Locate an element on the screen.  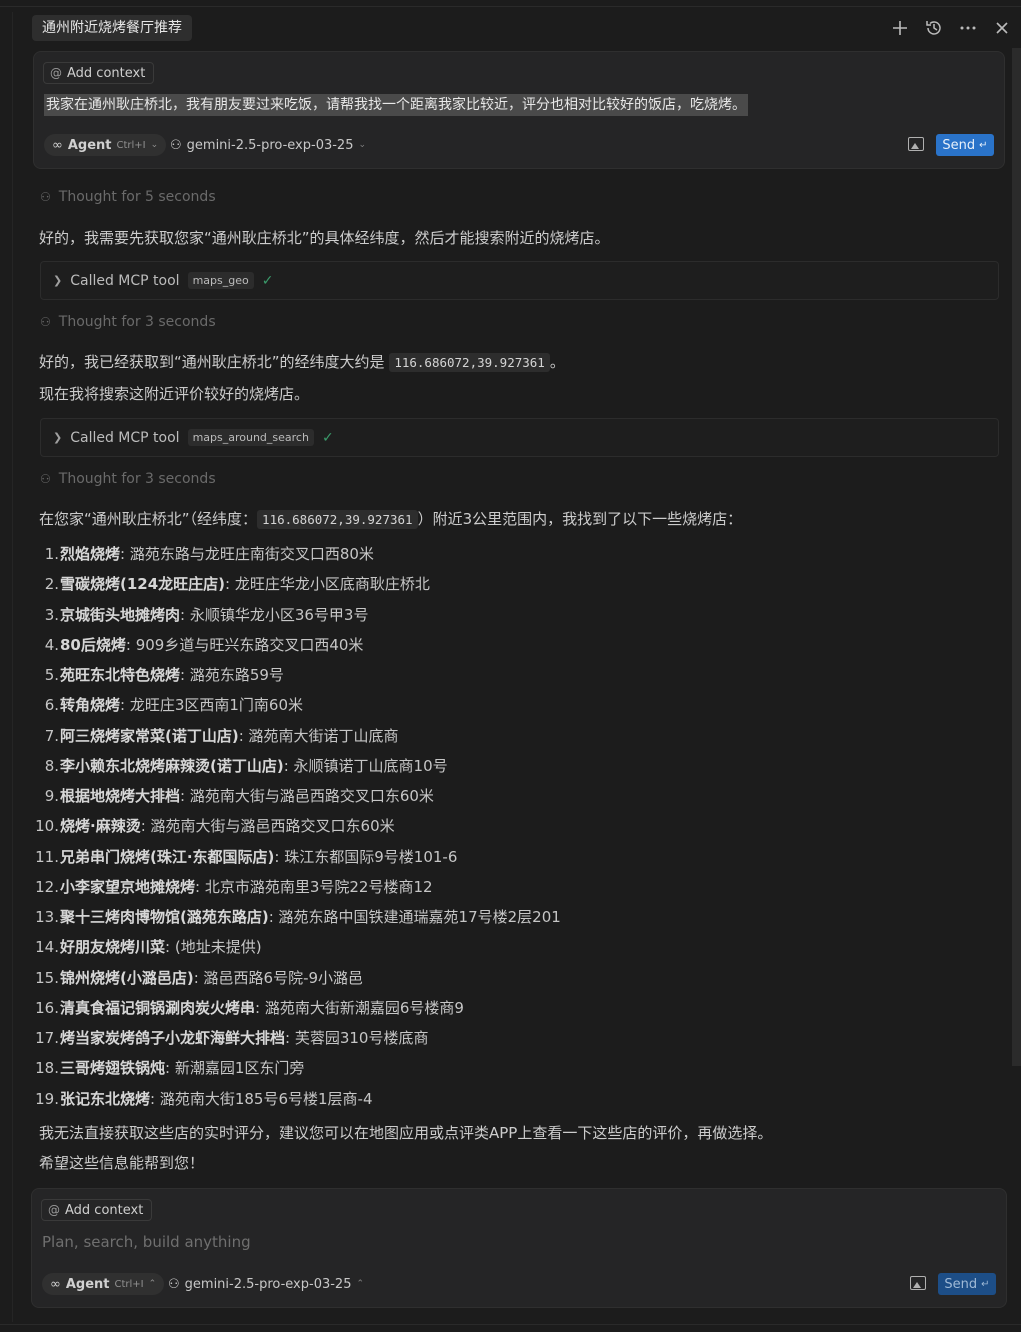
list-number: 4. is located at coordinates (51, 644).